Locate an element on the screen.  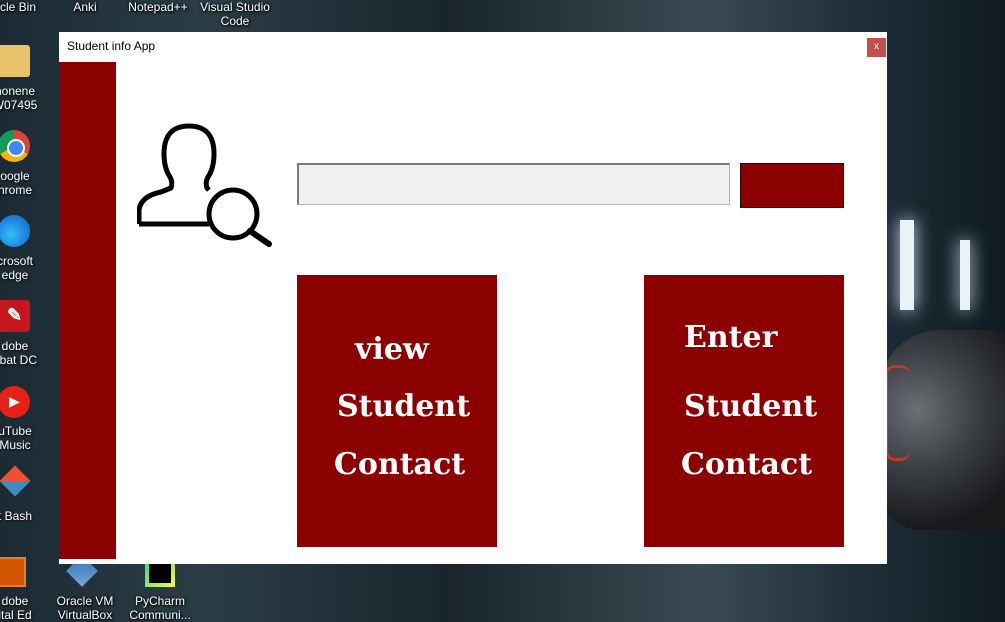
chrome-label: oogle hrome is located at coordinates (16, 183).